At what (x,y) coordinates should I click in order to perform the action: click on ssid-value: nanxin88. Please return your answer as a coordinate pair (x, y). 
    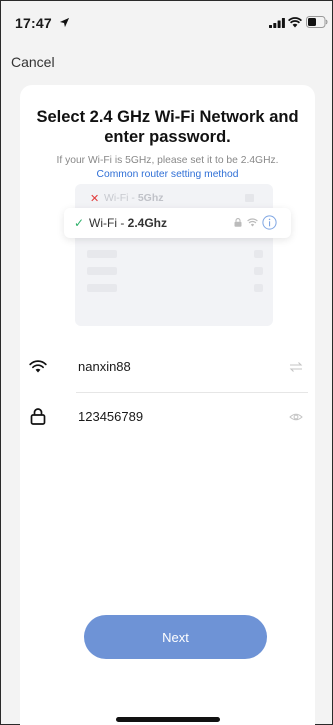
    Looking at the image, I should click on (104, 366).